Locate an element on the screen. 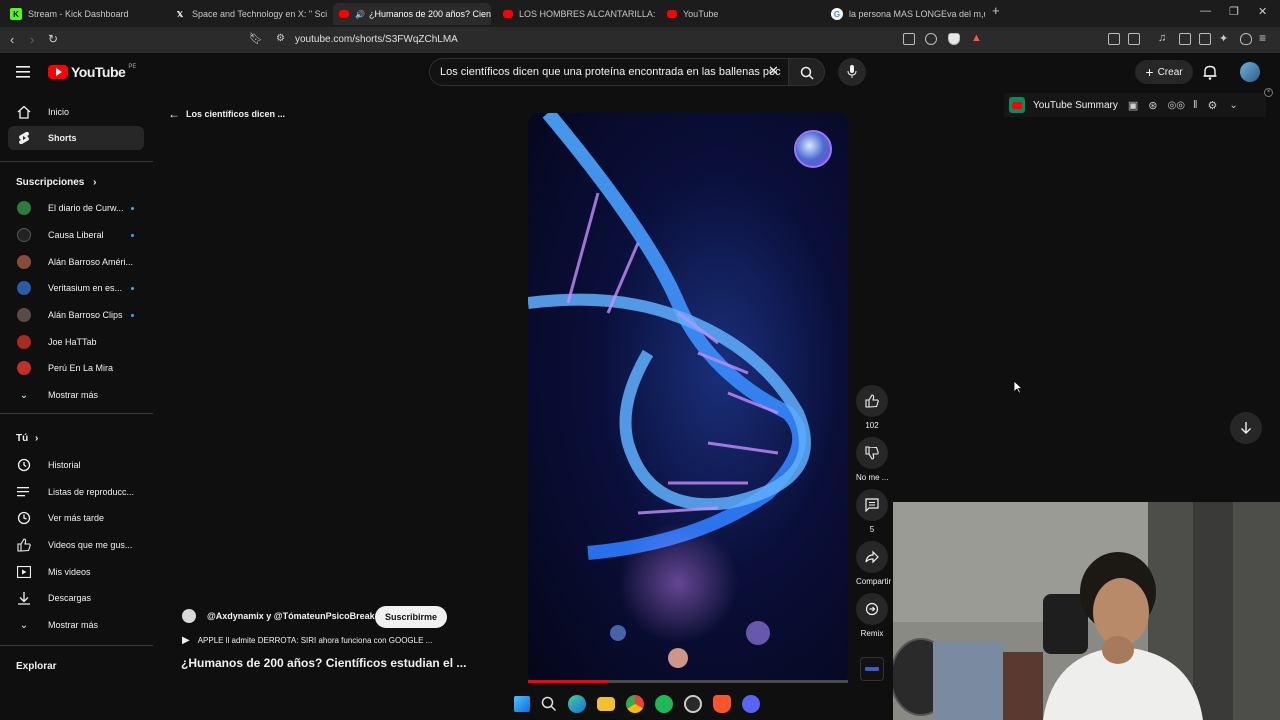  spotify-icon is located at coordinates (664, 704).